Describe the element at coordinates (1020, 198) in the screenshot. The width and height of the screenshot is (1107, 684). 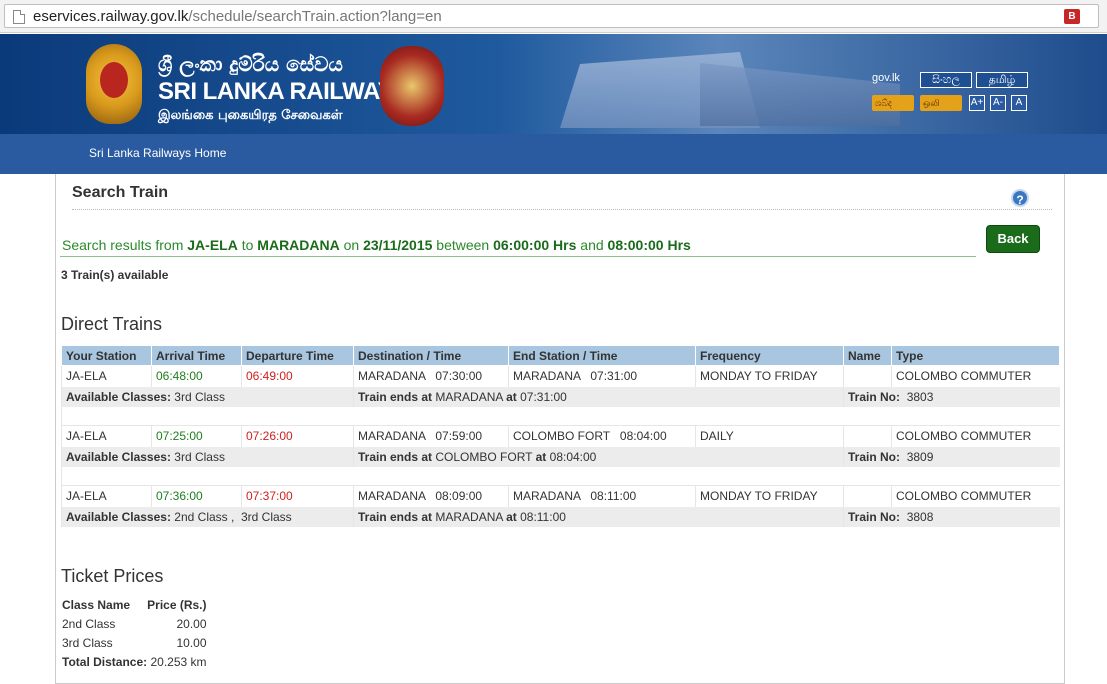
I see `help-icon: ?` at that location.